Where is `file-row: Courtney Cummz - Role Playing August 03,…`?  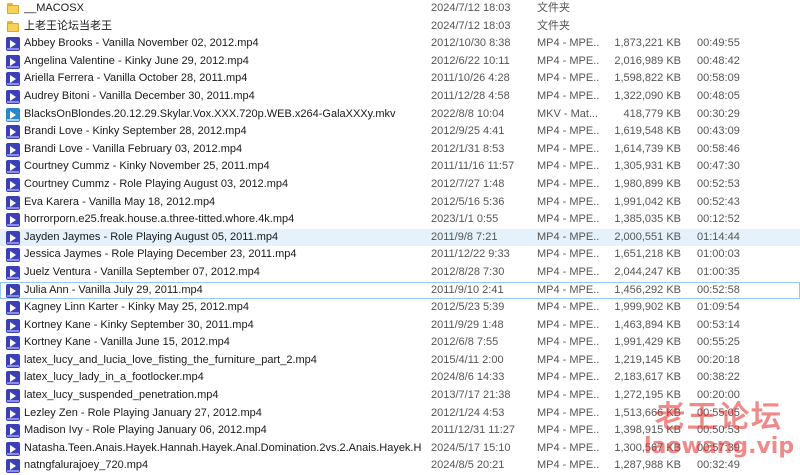
file-row: Courtney Cummz - Role Playing August 03,… is located at coordinates (400, 185).